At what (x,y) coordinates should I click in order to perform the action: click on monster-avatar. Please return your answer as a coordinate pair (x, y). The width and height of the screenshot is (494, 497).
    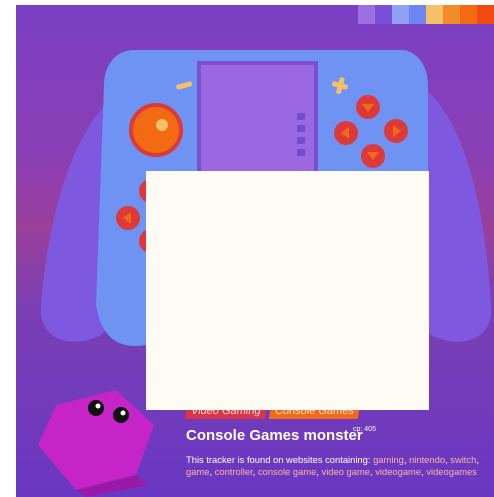
    Looking at the image, I should click on (96, 443).